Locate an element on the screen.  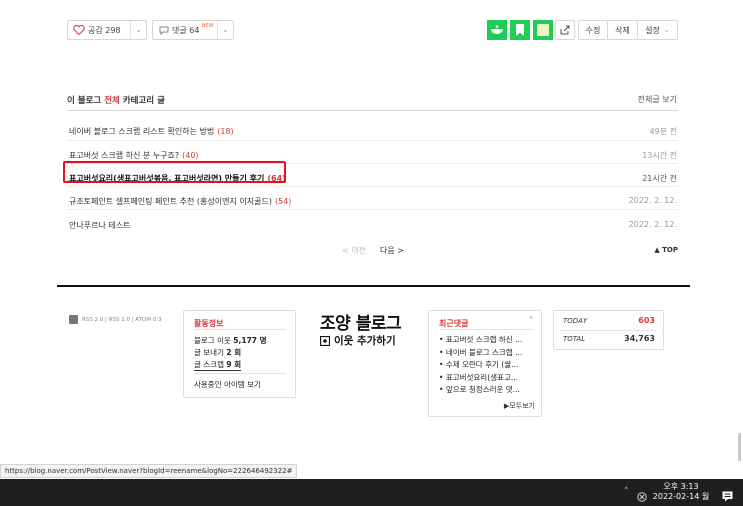
comment-count: 댓글 64 is located at coordinates (186, 30).